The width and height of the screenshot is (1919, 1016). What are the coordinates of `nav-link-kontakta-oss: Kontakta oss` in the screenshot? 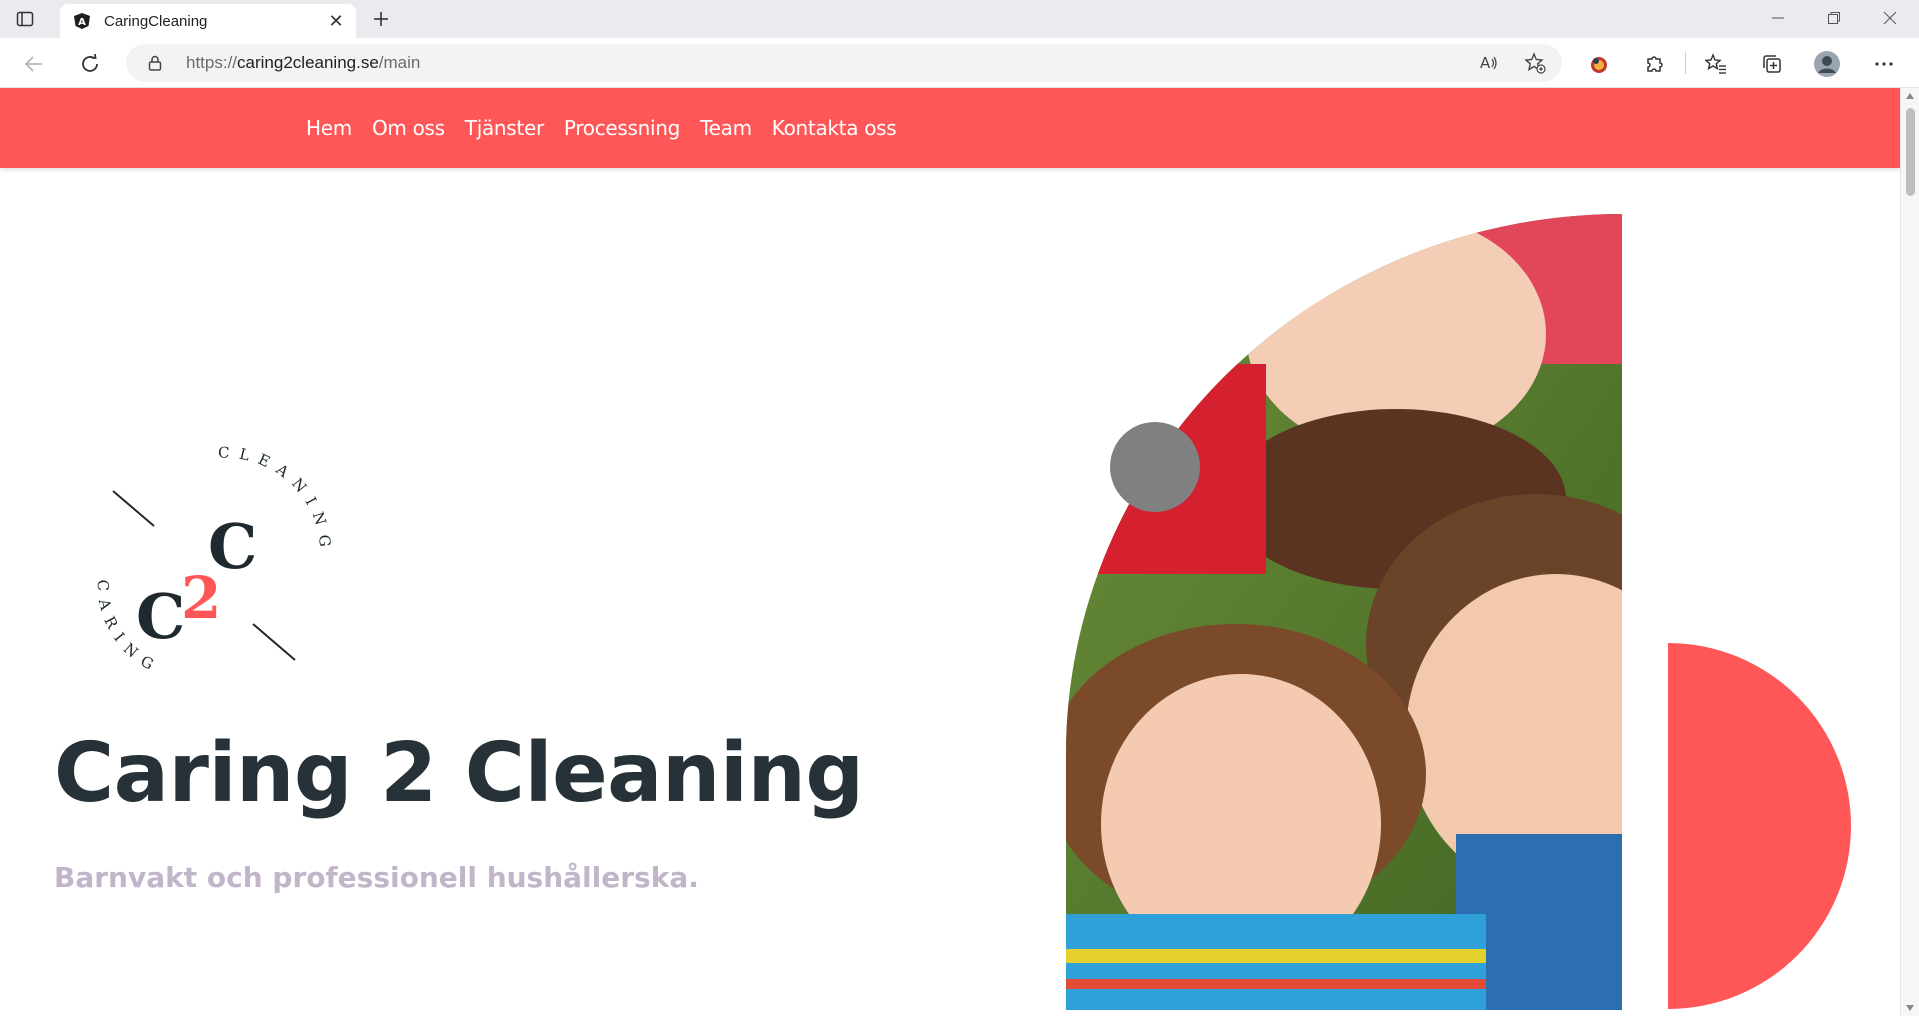 It's located at (834, 128).